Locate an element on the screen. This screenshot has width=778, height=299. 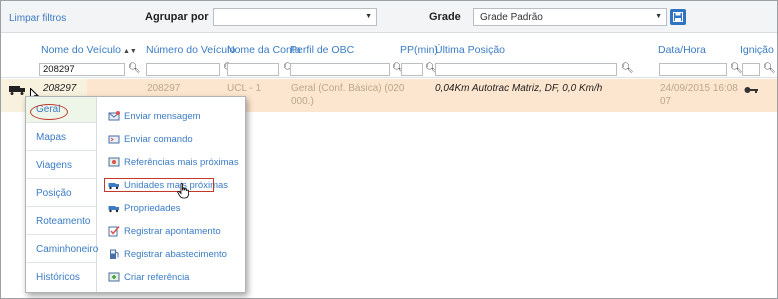
envelope-icon is located at coordinates (114, 116).